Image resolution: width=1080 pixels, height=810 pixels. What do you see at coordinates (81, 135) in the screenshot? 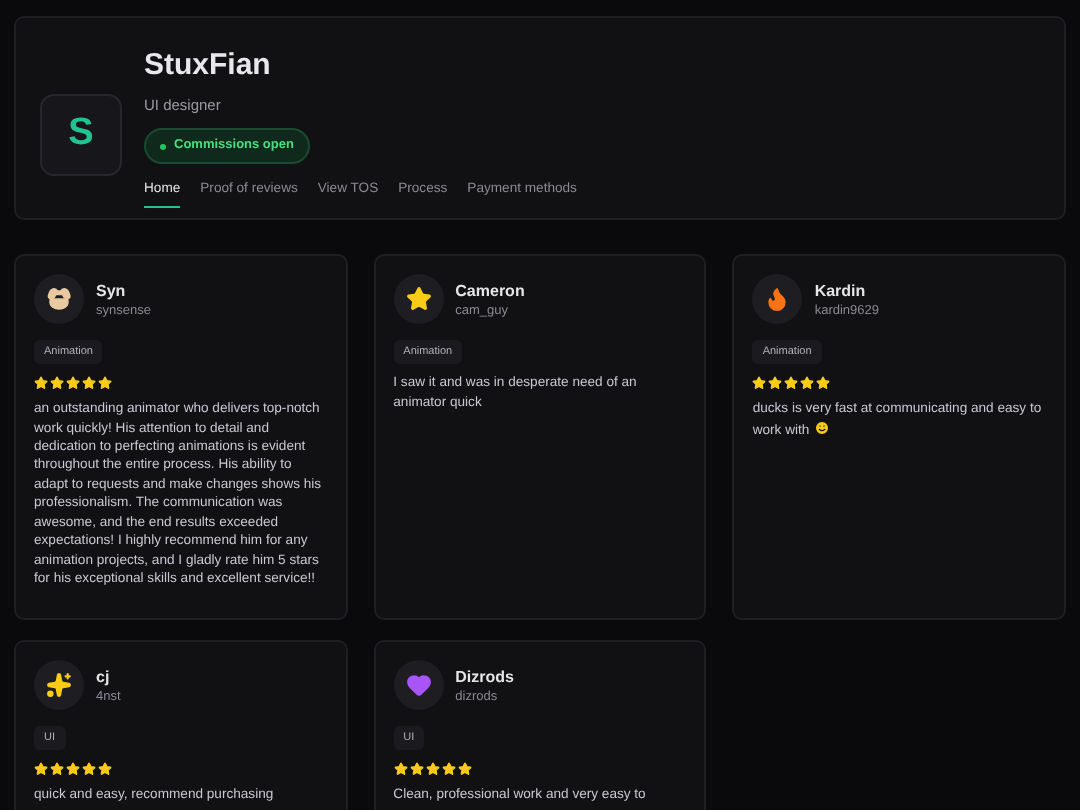
I see `profile-logo: S` at bounding box center [81, 135].